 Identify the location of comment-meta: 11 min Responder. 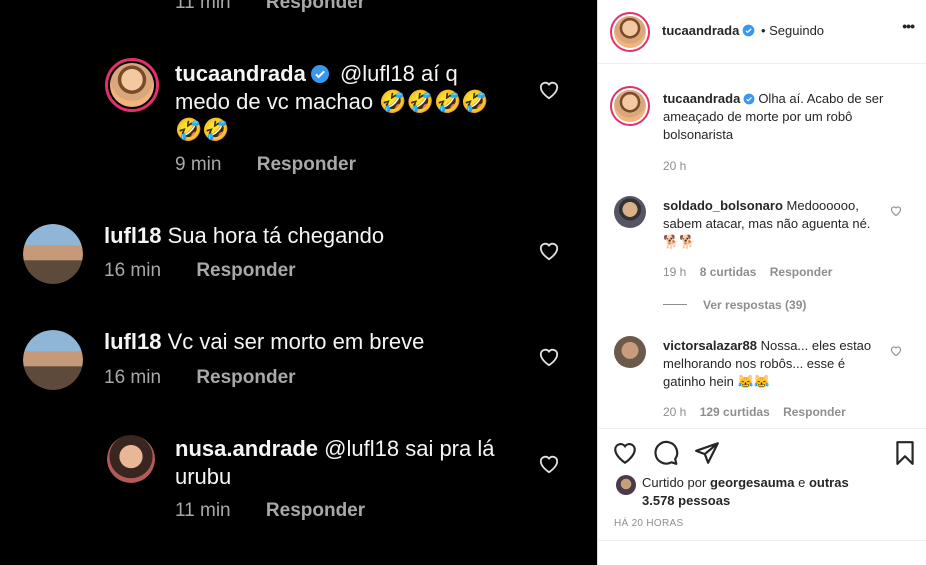
(270, 511).